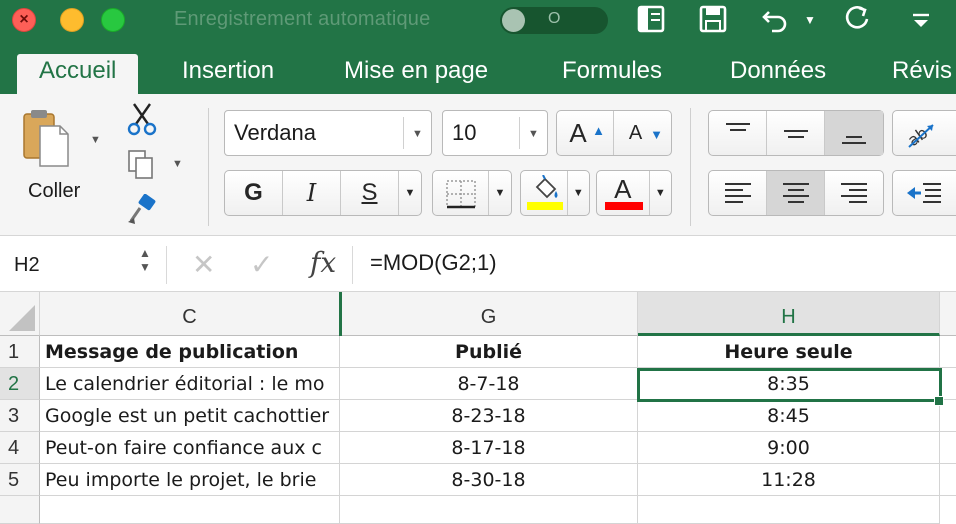 The width and height of the screenshot is (956, 524). What do you see at coordinates (660, 193) in the screenshot?
I see `font-color-dropdown: ▼` at bounding box center [660, 193].